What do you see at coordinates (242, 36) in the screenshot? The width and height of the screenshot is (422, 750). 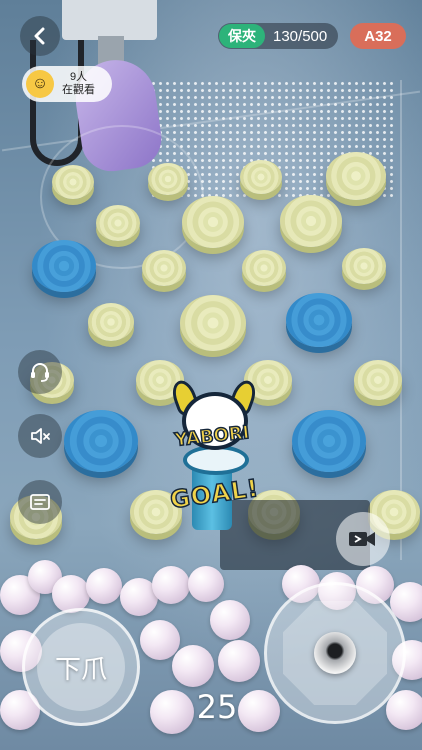 I see `guarantee-badge: 保夾` at bounding box center [242, 36].